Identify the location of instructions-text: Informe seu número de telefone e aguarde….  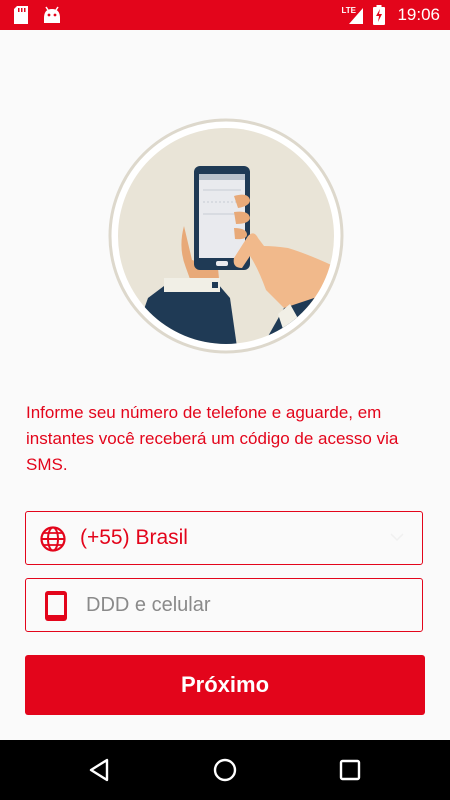
(212, 438).